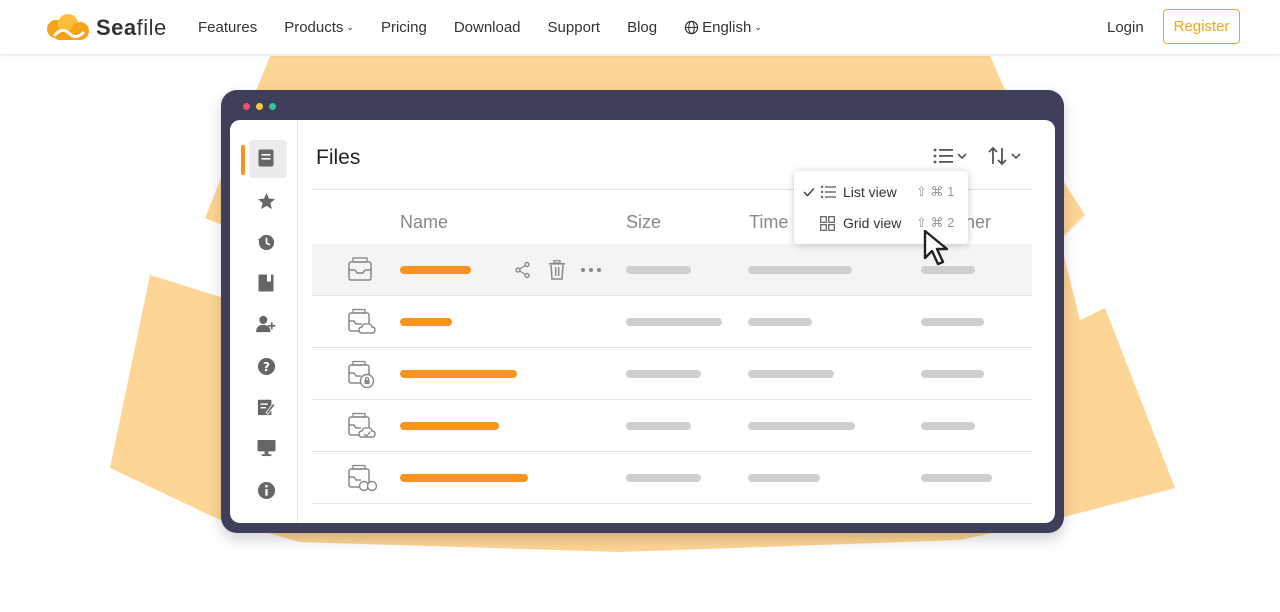 This screenshot has height=612, width=1280. What do you see at coordinates (1125, 27) in the screenshot?
I see `login-link: Login` at bounding box center [1125, 27].